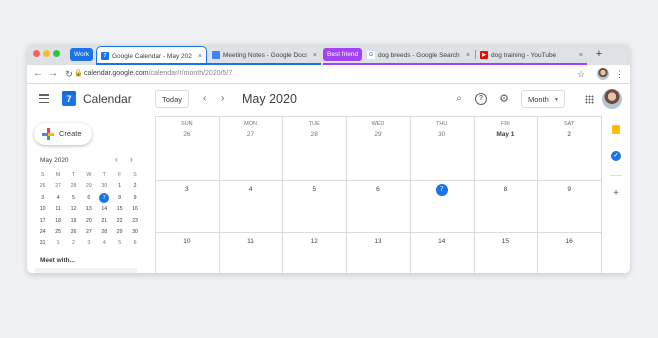  I want to click on keep-icon, so click(616, 129).